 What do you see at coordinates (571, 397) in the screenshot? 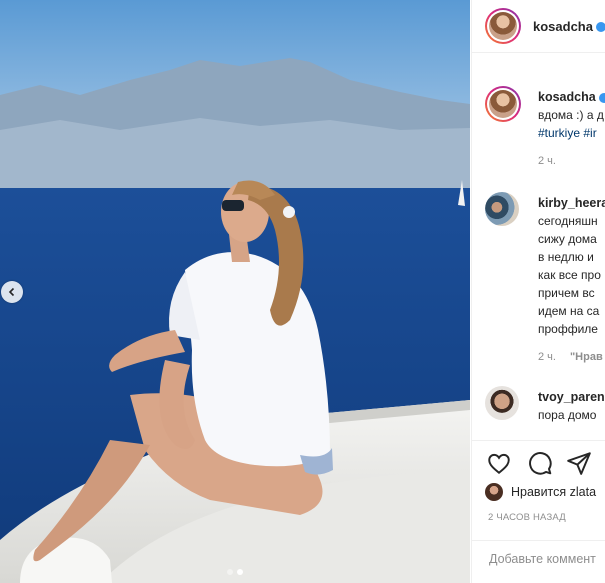
I see `comment-username: tvoy_paren` at bounding box center [571, 397].